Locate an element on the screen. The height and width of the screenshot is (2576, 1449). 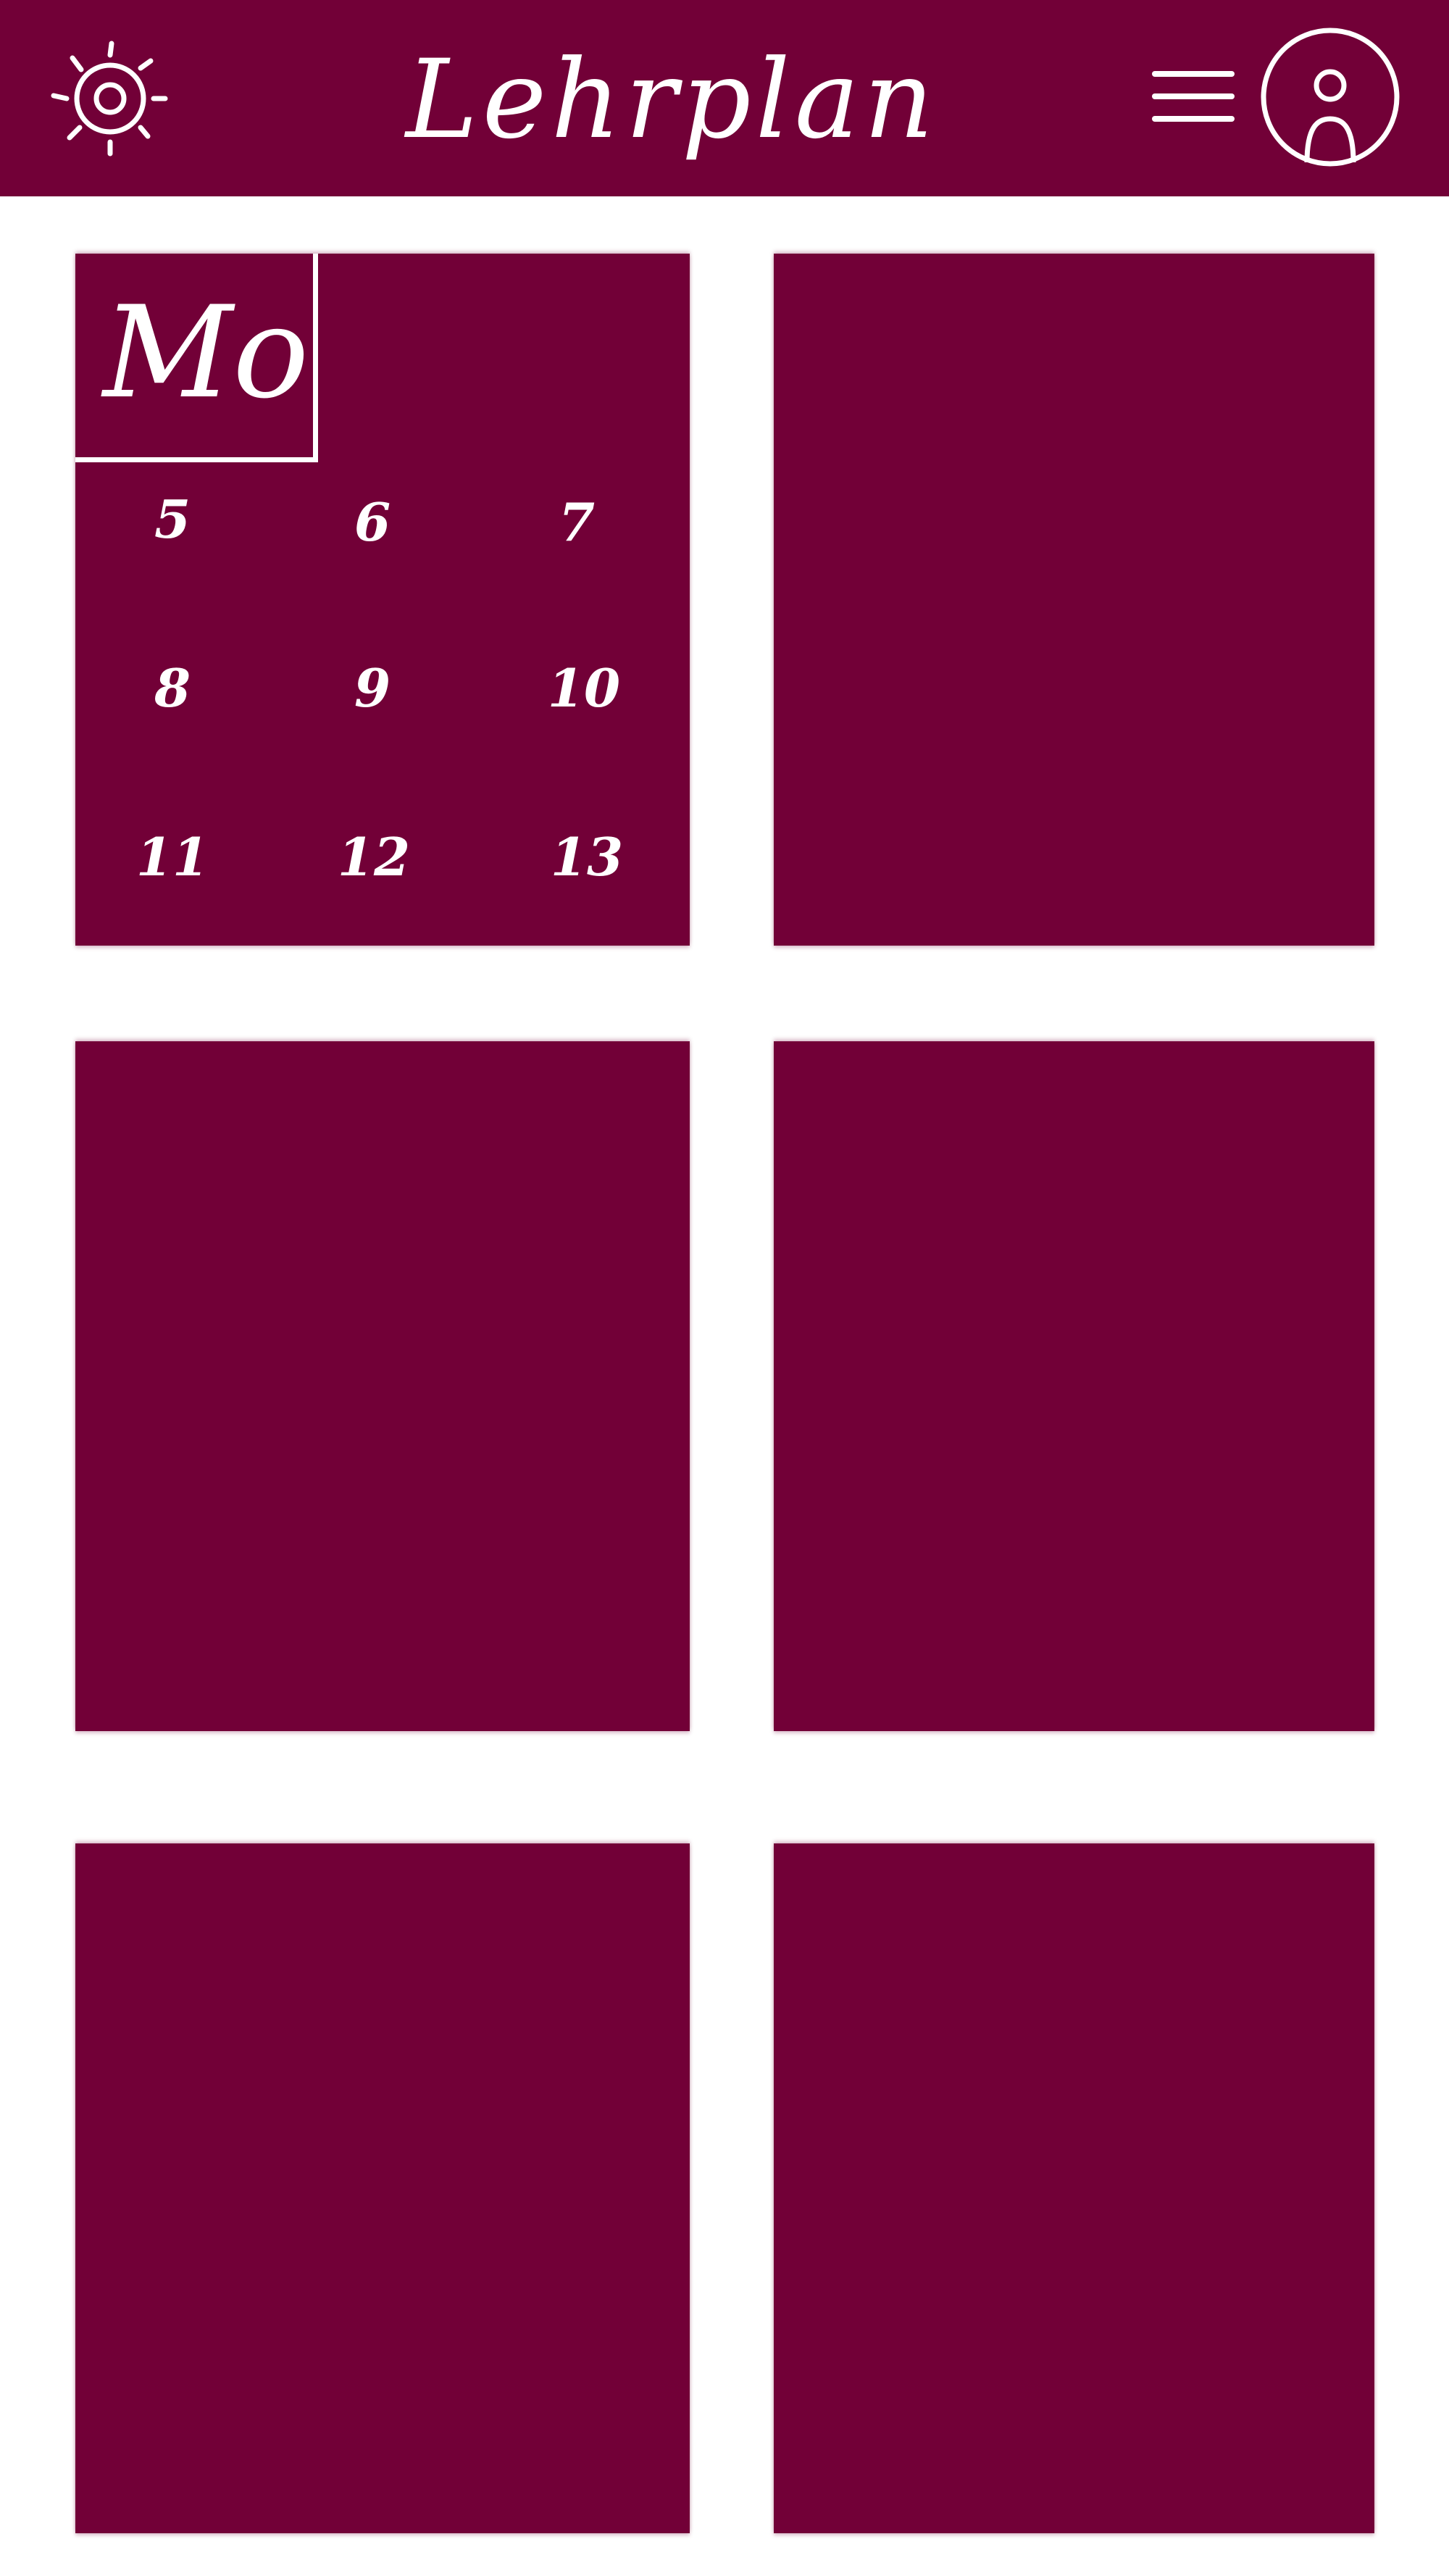
lesson-number: 8 is located at coordinates (172, 688).